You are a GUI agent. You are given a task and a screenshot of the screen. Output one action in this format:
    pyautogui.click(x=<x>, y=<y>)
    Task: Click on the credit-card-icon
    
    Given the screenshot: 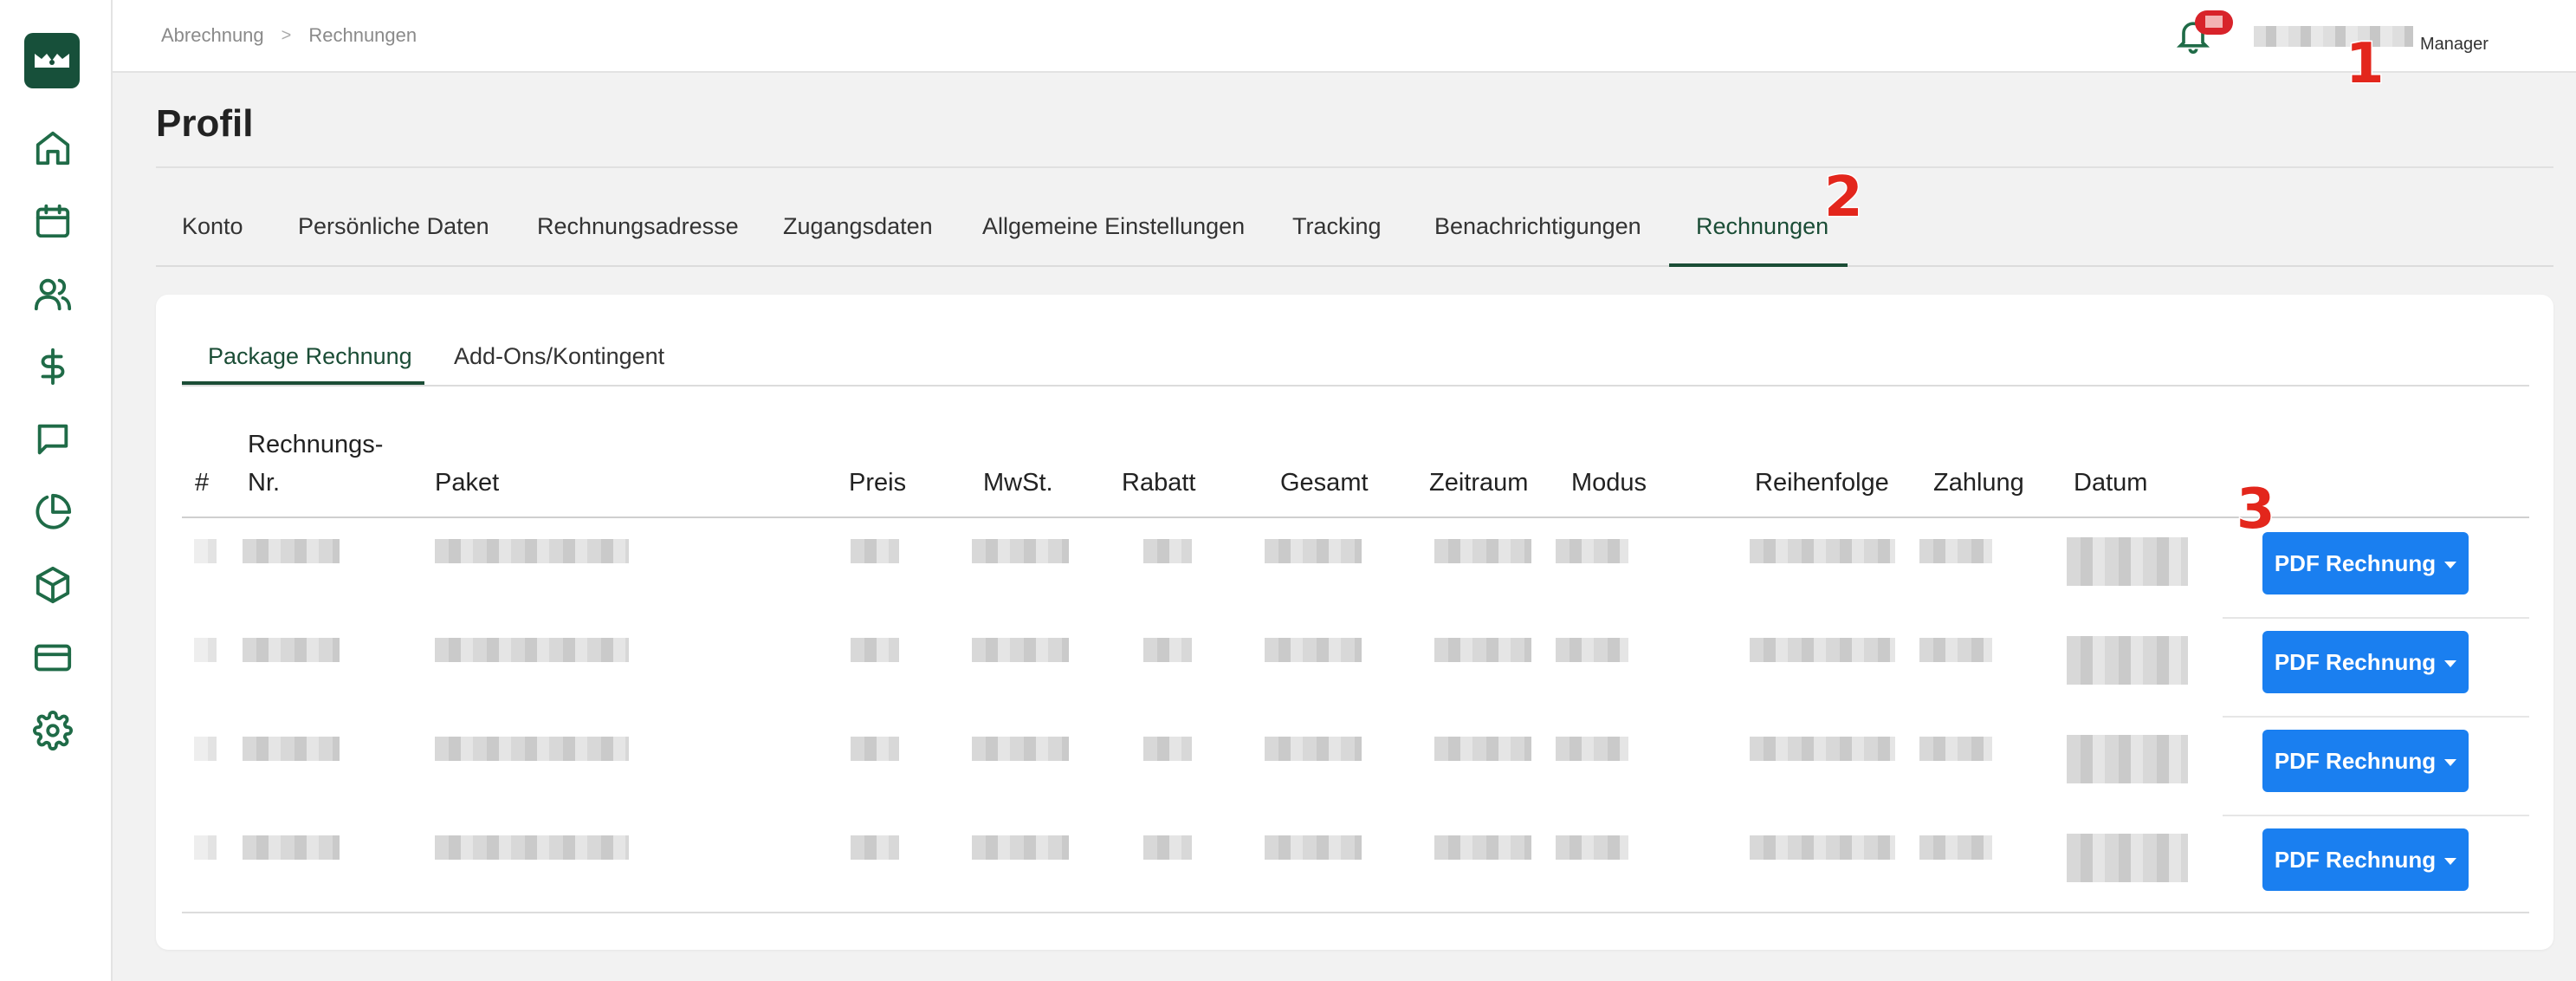 What is the action you would take?
    pyautogui.click(x=53, y=658)
    